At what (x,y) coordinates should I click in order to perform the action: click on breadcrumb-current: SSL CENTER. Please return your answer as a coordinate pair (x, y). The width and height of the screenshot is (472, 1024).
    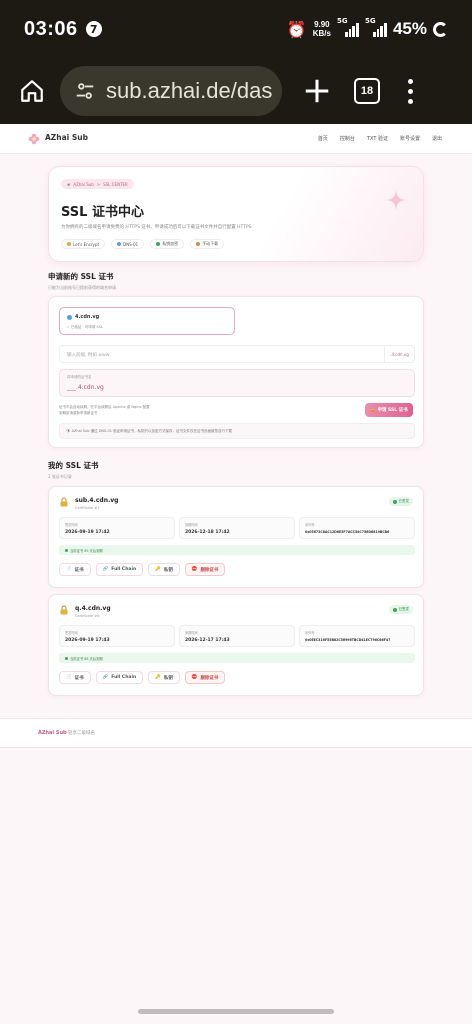
    Looking at the image, I should click on (115, 184).